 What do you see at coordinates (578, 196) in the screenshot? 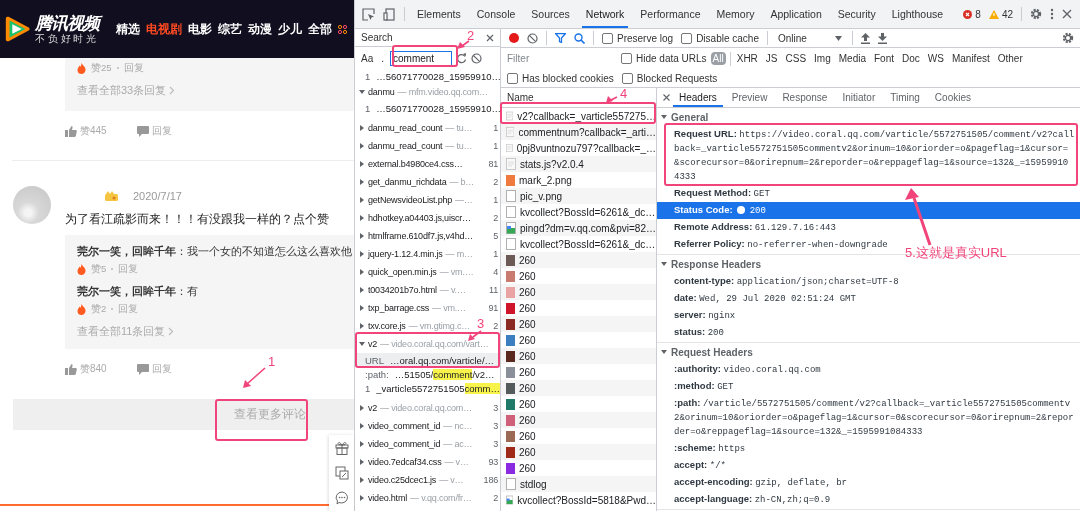
I see `request-row: pic_v.png` at bounding box center [578, 196].